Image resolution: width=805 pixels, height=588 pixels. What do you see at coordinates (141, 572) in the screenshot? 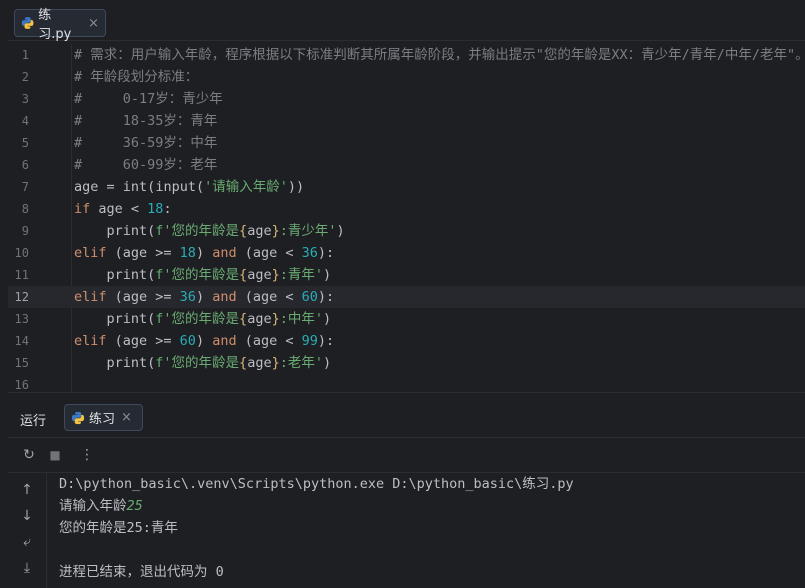
I see `console-exit-line: 进程已结束，退出代码为 0` at bounding box center [141, 572].